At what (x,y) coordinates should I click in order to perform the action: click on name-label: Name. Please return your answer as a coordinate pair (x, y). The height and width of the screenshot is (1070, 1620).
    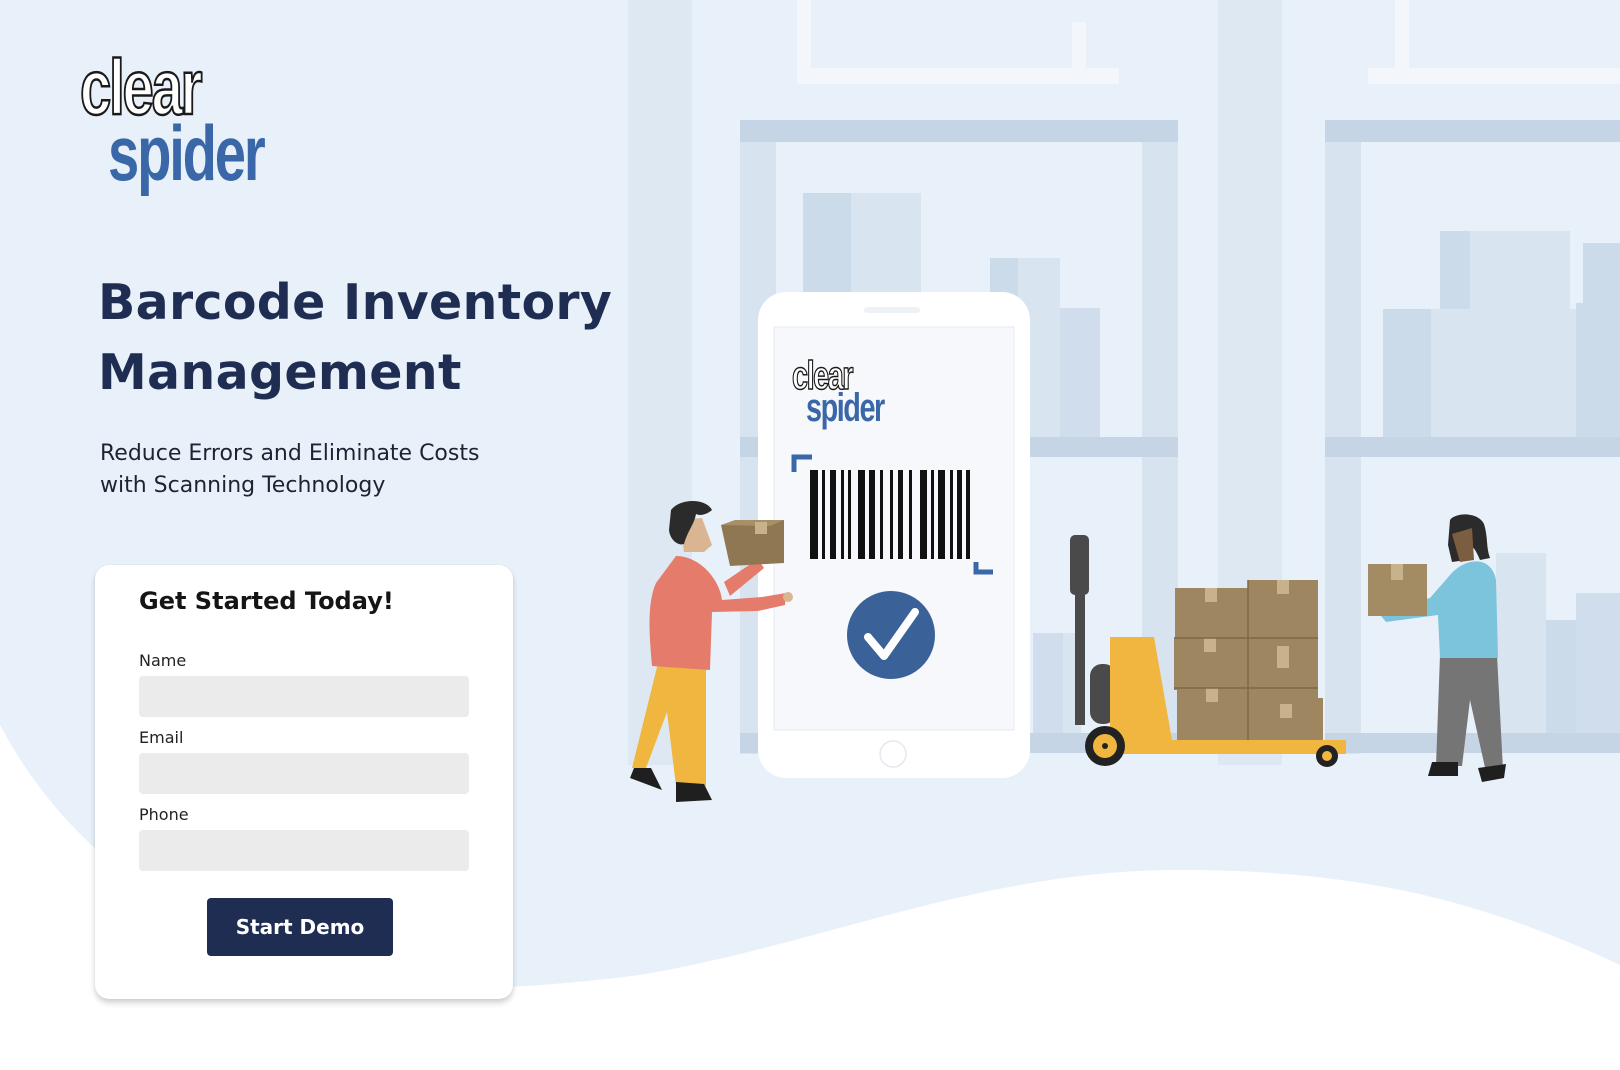
    Looking at the image, I should click on (163, 660).